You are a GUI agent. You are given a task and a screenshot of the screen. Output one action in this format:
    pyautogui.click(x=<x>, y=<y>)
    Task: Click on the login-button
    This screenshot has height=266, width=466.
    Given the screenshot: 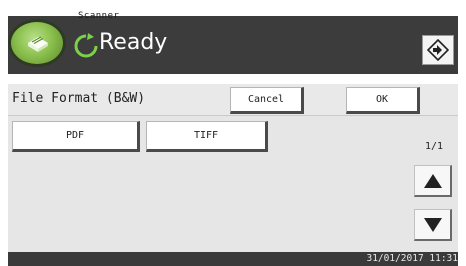 What is the action you would take?
    pyautogui.click(x=438, y=50)
    